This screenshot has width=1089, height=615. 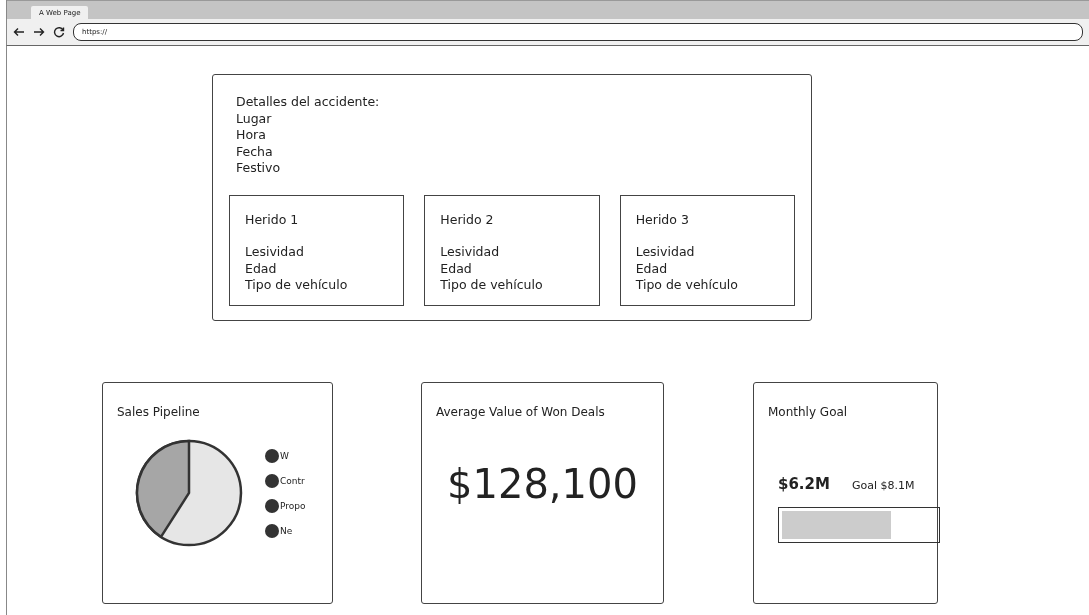 What do you see at coordinates (255, 151) in the screenshot?
I see `field-label: Fecha` at bounding box center [255, 151].